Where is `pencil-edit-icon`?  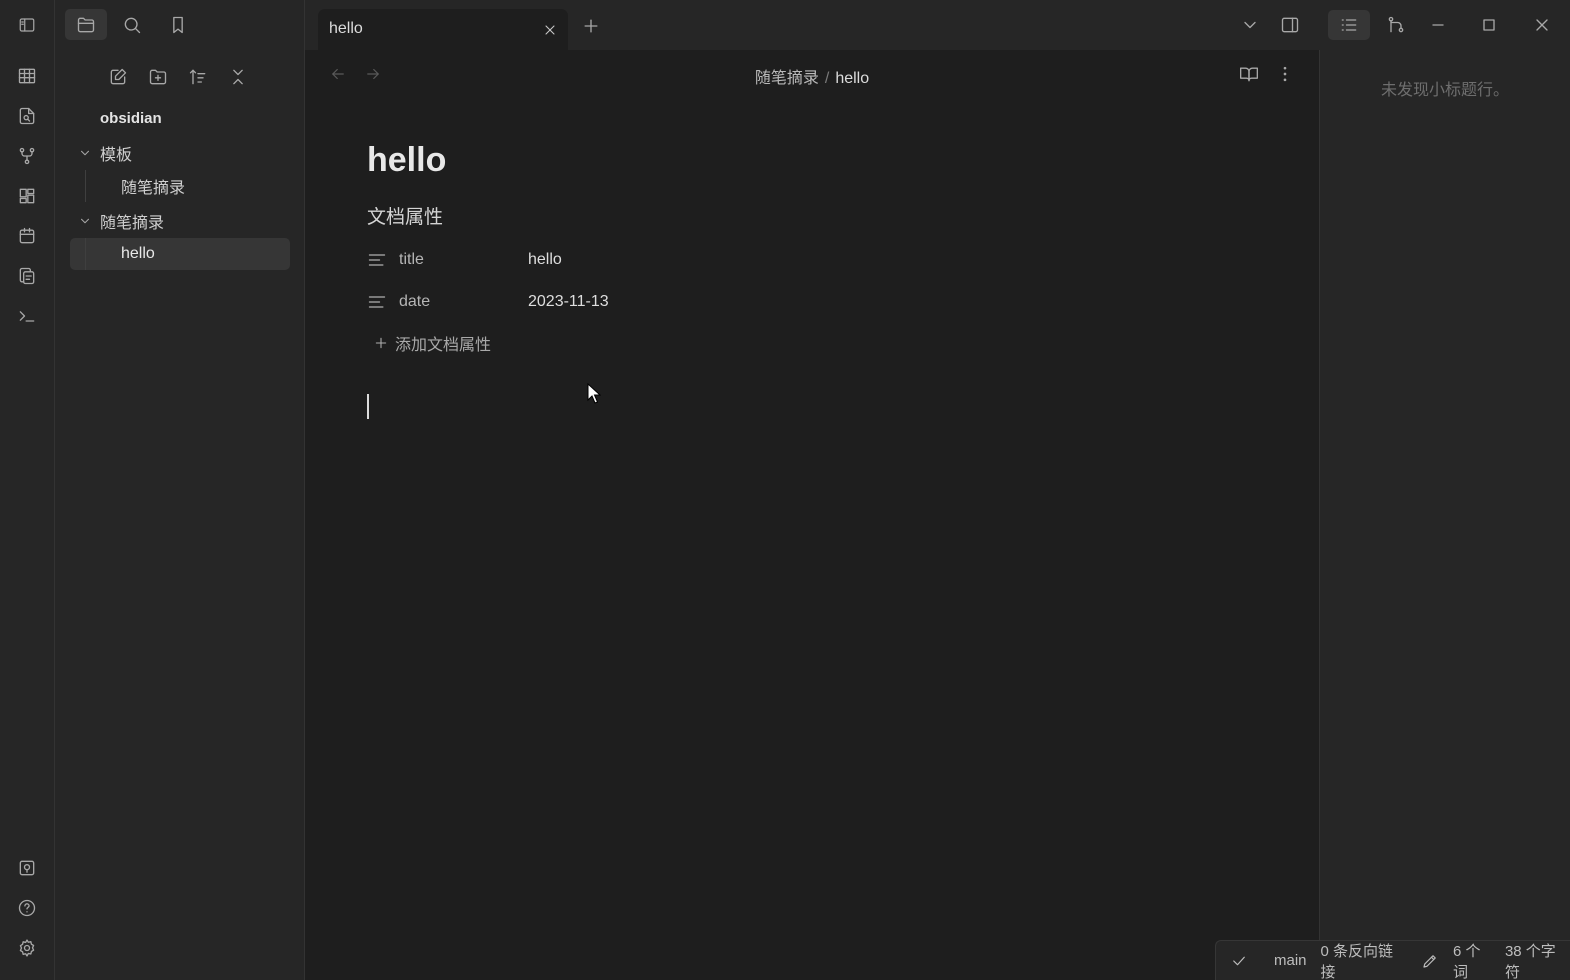 pencil-edit-icon is located at coordinates (1430, 961).